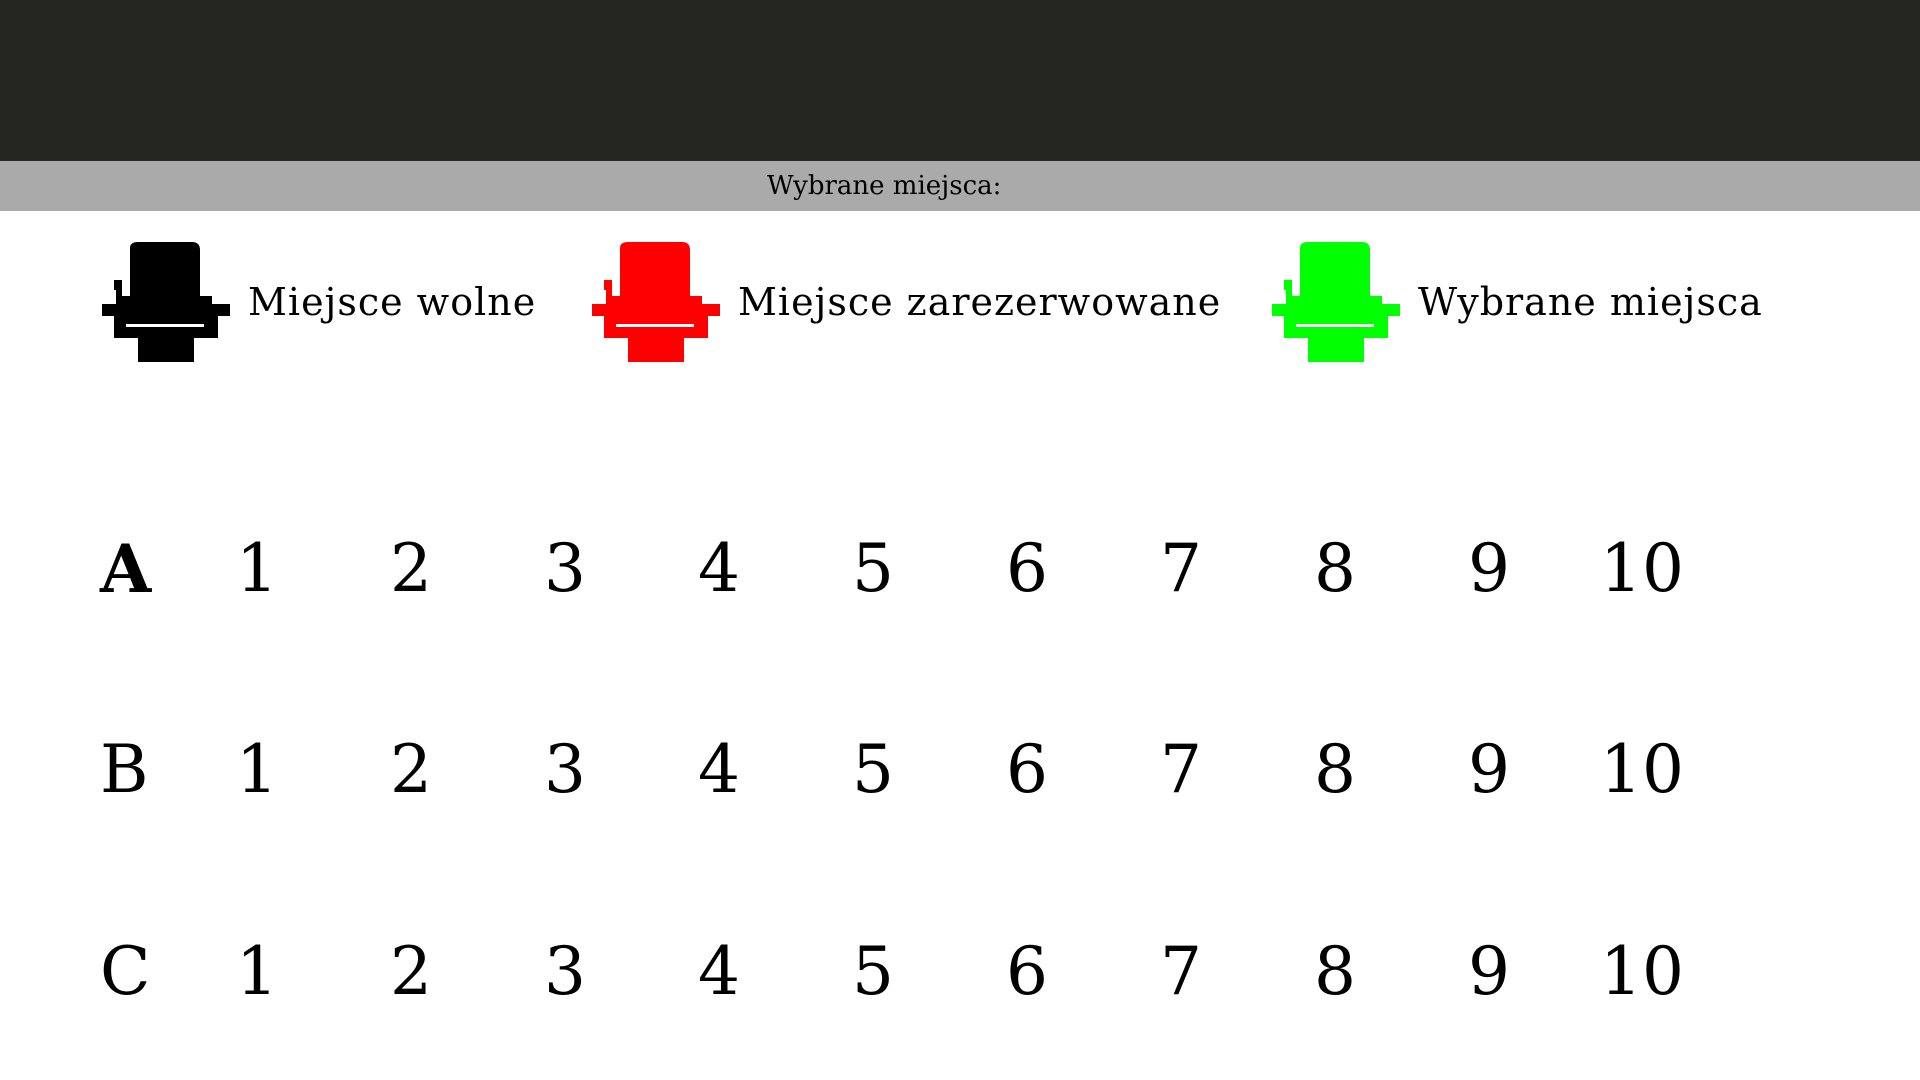  I want to click on seat-a-3: 3, so click(599, 569).